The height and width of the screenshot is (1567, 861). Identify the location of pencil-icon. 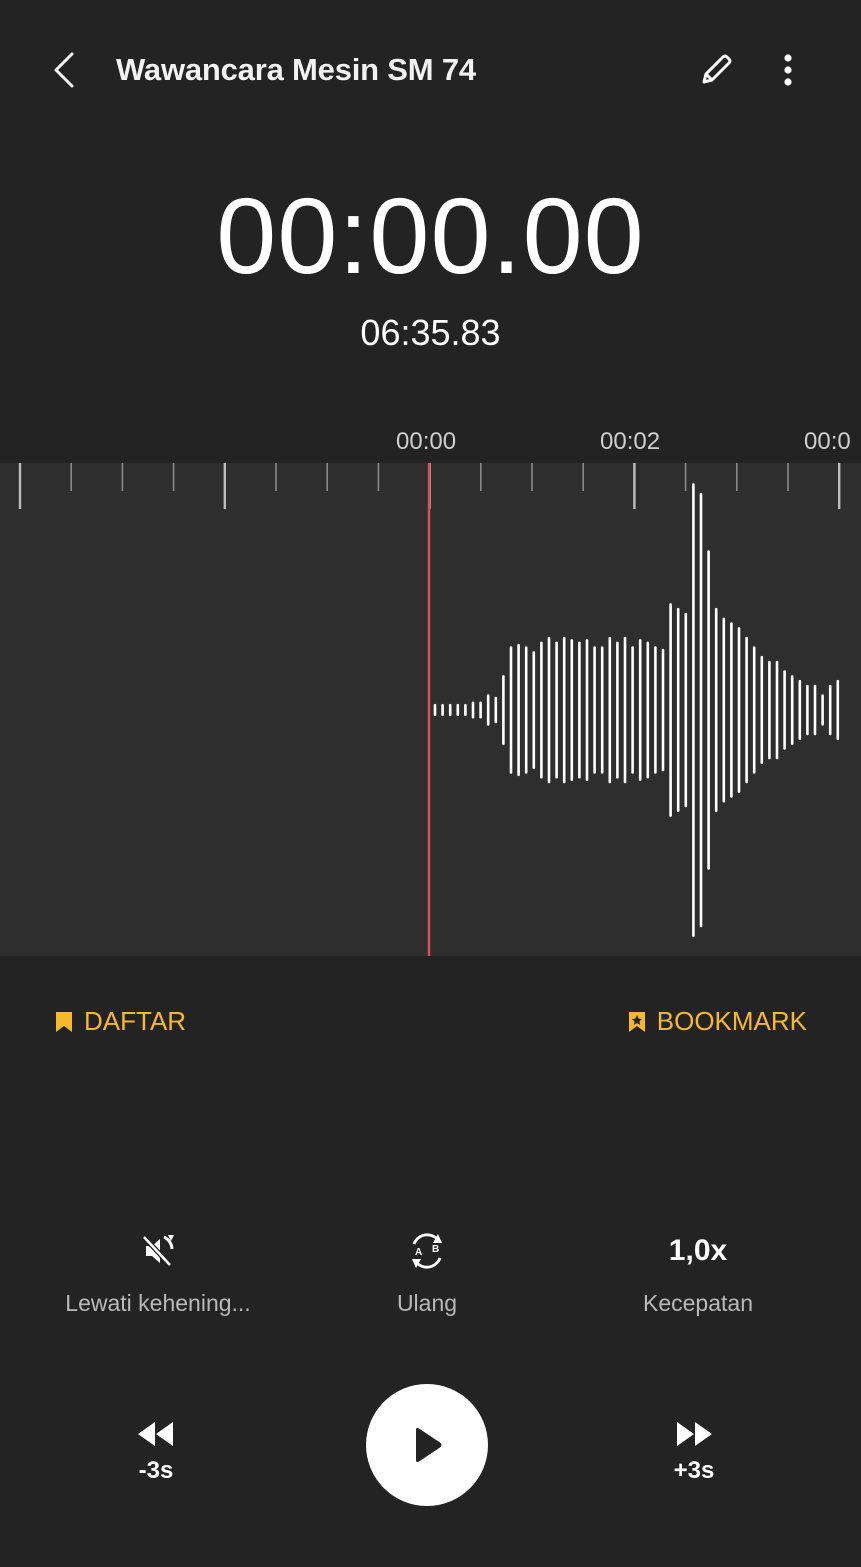
(717, 69).